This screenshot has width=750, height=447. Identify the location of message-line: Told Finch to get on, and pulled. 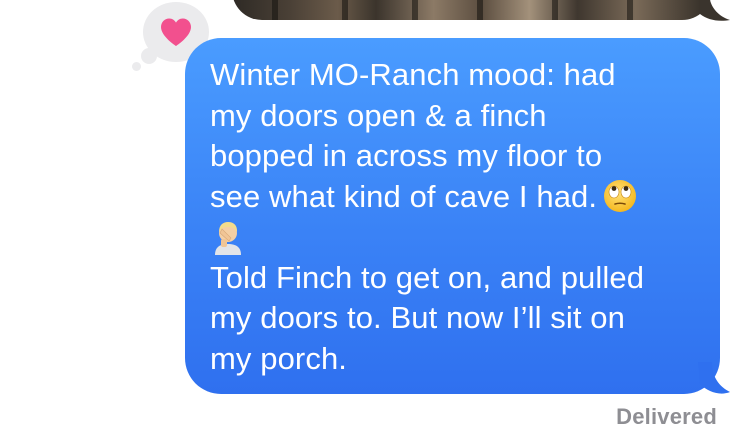
(427, 277).